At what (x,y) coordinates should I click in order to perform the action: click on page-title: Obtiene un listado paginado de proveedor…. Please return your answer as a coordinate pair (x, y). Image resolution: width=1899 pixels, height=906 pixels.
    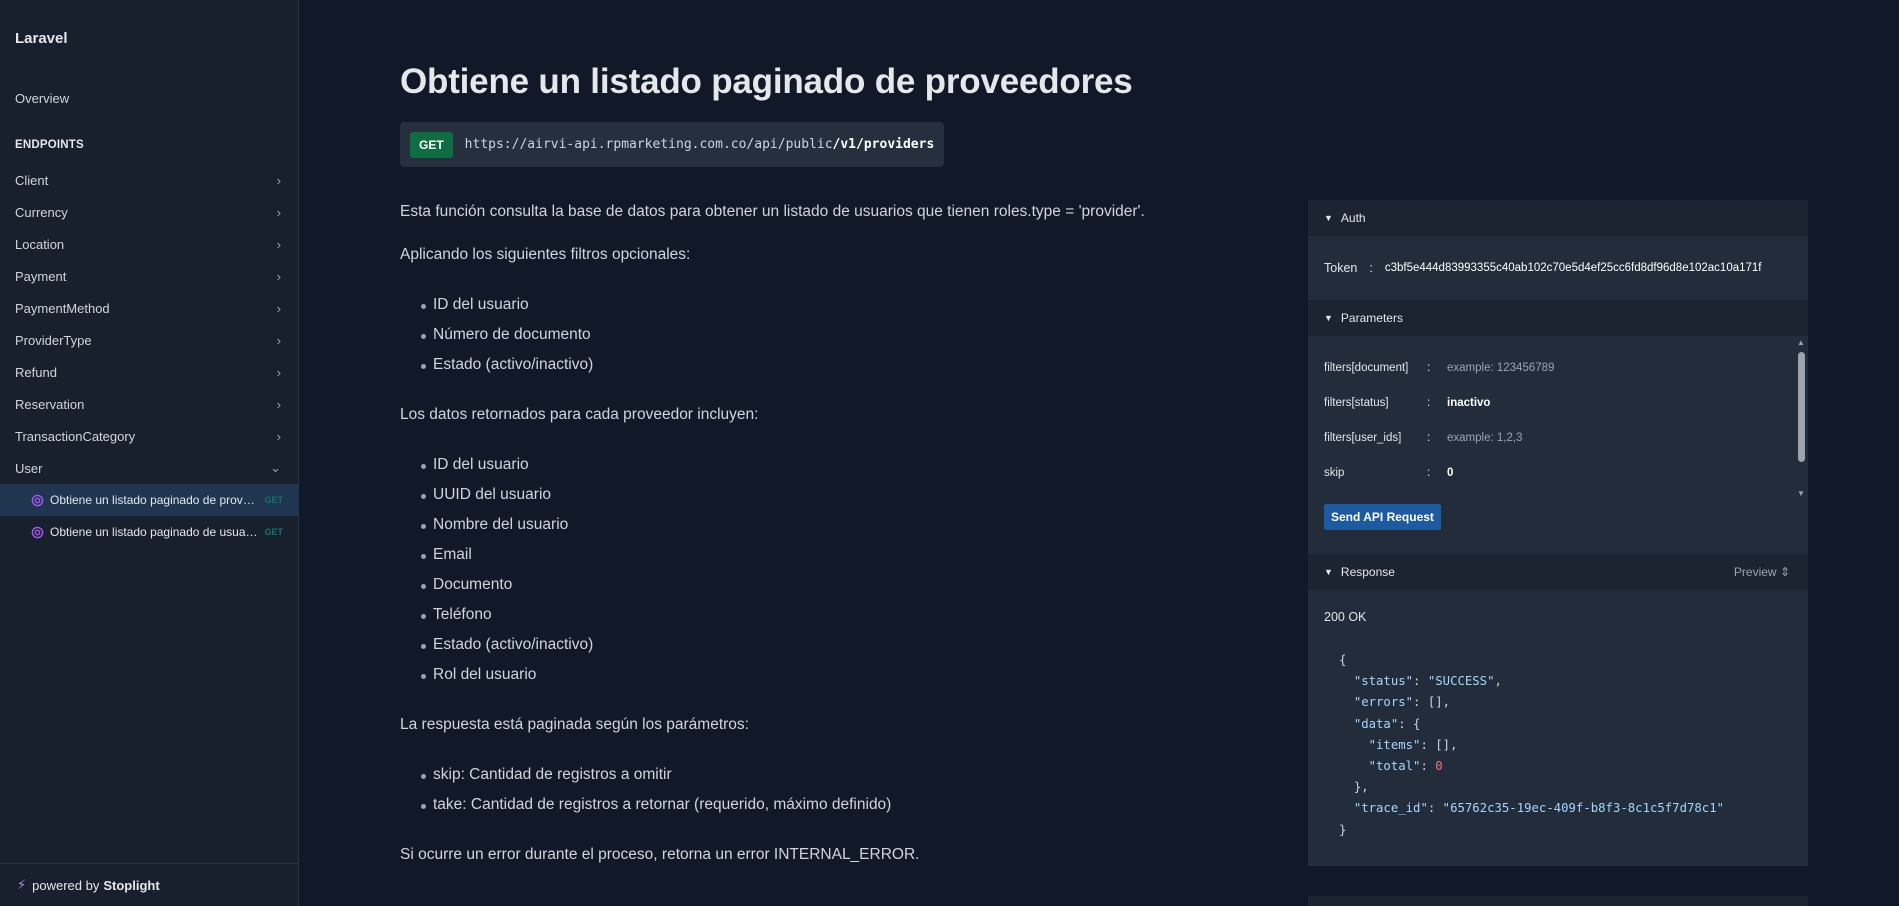
    Looking at the image, I should click on (766, 81).